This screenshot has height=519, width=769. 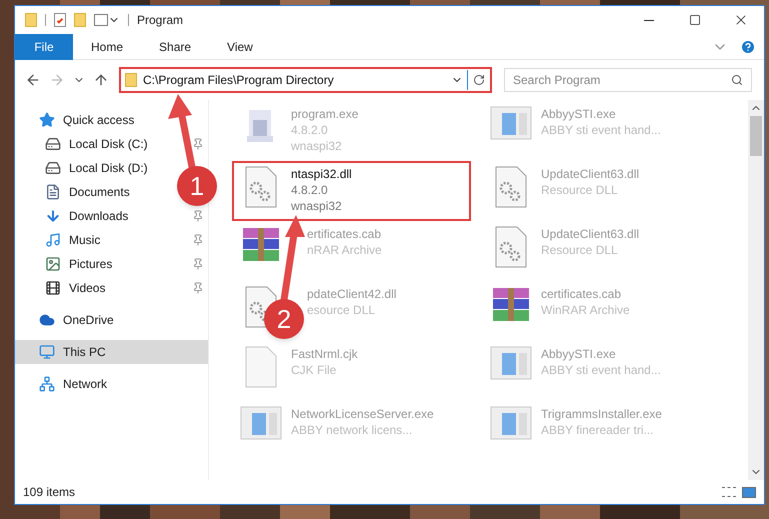 I want to click on window-title: Program, so click(x=160, y=20).